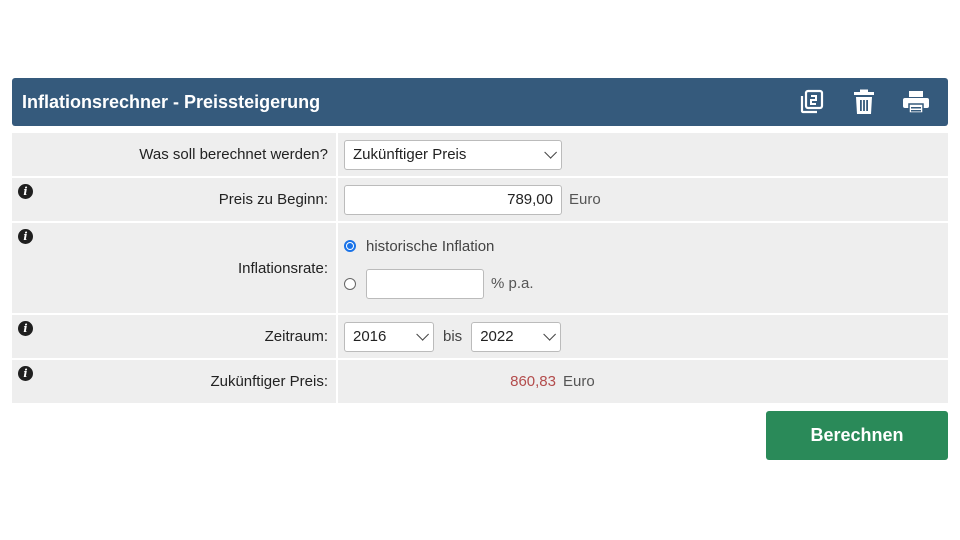  I want to click on start-price-label: Preis zu Beginn:, so click(175, 199).